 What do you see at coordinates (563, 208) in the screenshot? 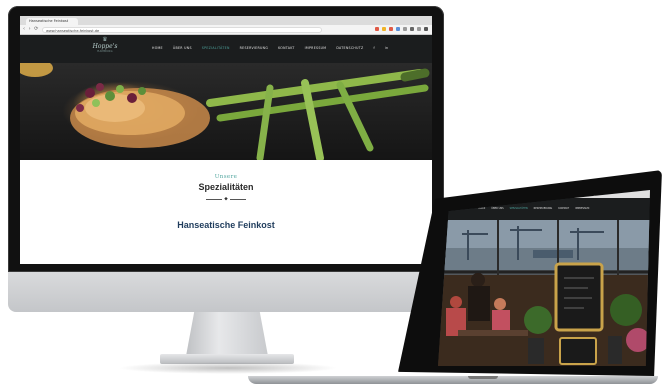
I see `laptop-nav-item-kontakt: KONTAKT` at bounding box center [563, 208].